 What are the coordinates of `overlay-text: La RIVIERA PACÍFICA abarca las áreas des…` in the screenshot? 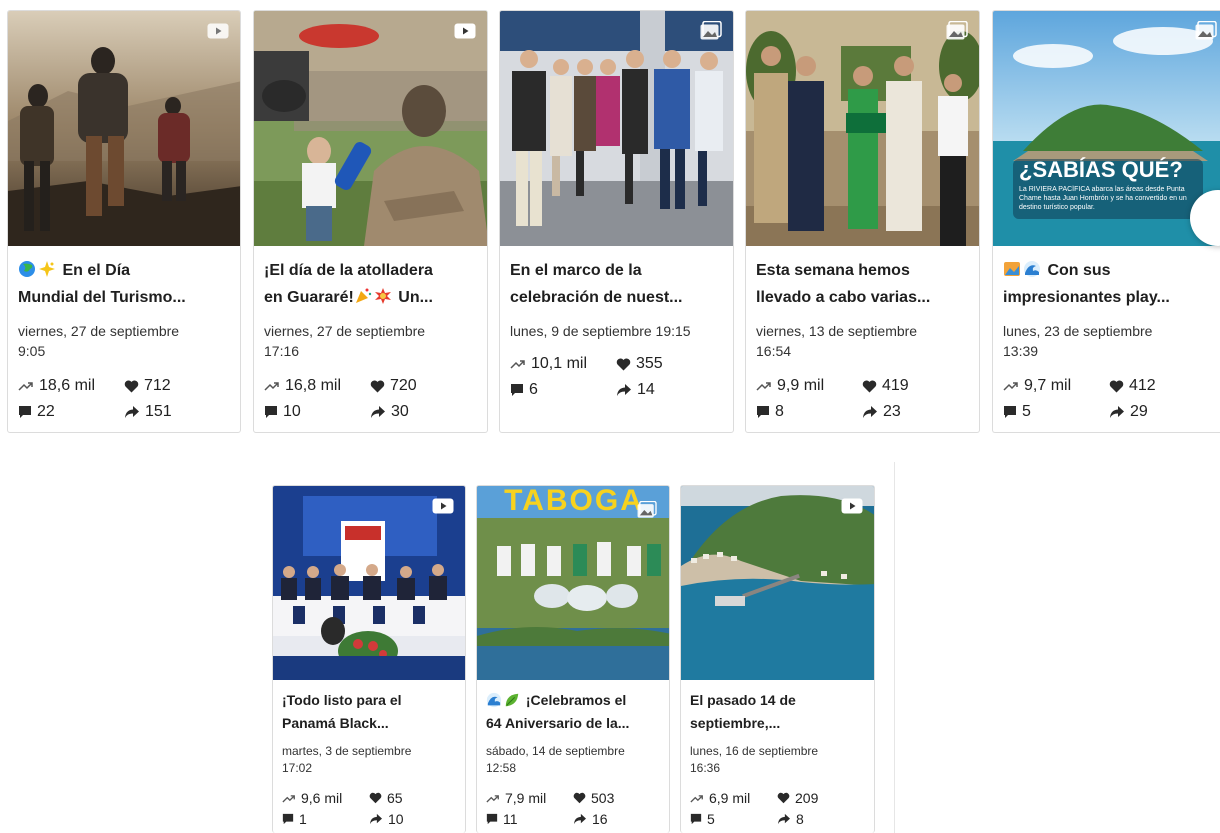 It's located at (1103, 198).